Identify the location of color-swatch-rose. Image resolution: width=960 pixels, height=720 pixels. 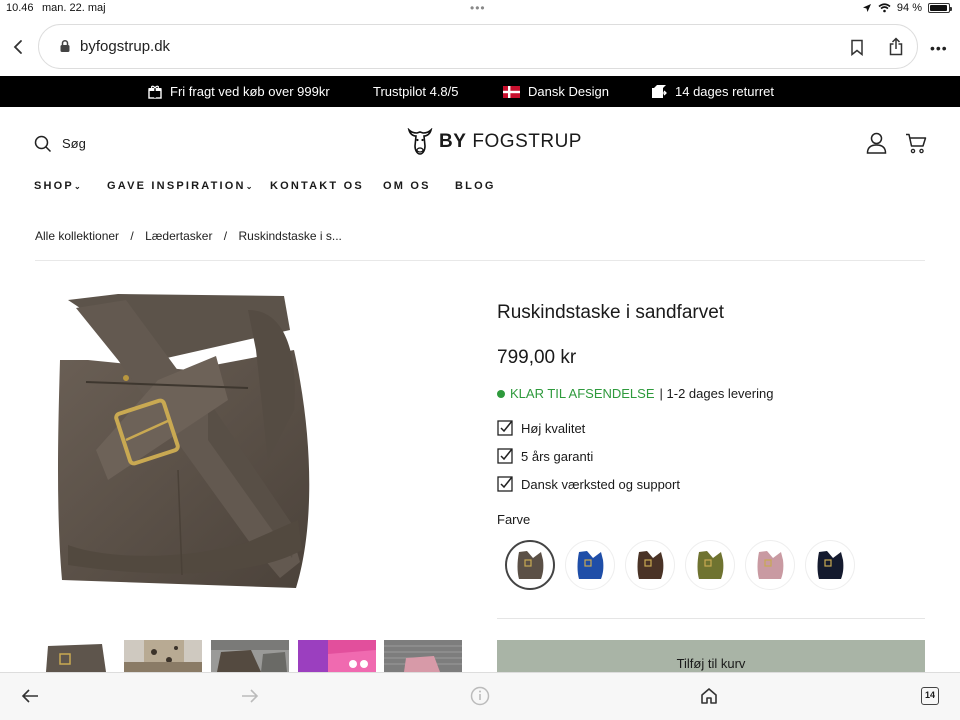
(770, 565).